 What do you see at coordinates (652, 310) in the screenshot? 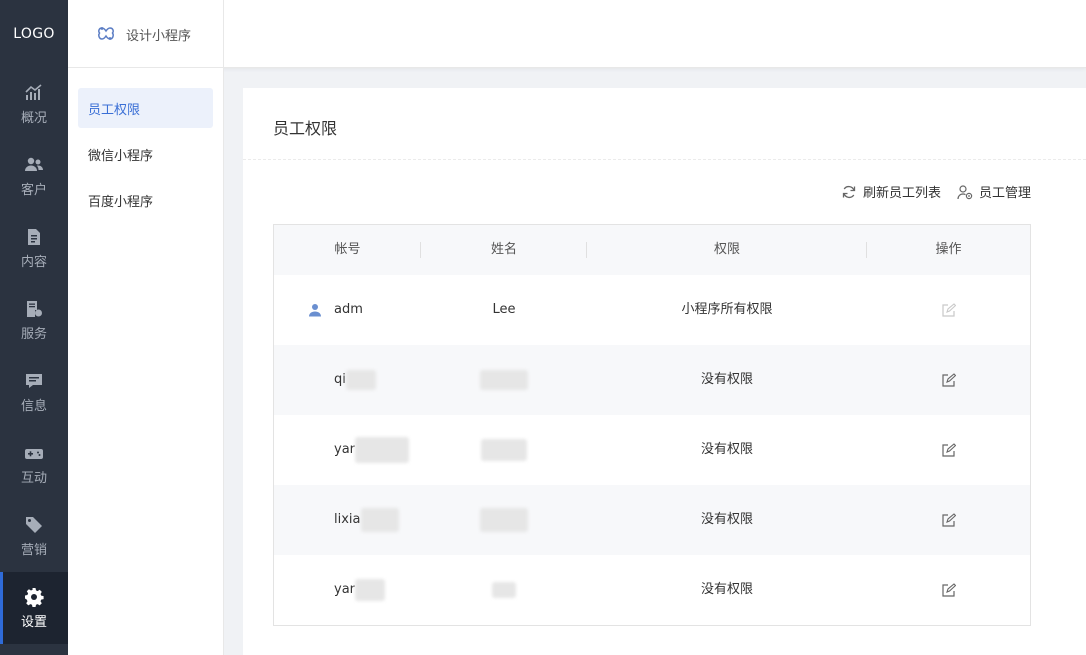
I see `table-row: adm Lee 小程序所有权限` at bounding box center [652, 310].